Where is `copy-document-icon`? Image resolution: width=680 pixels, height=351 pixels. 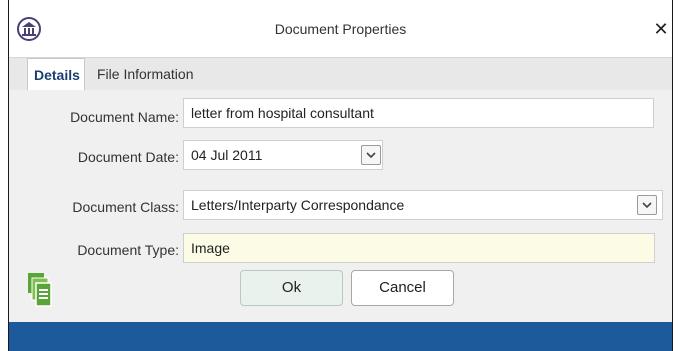 copy-document-icon is located at coordinates (41, 290).